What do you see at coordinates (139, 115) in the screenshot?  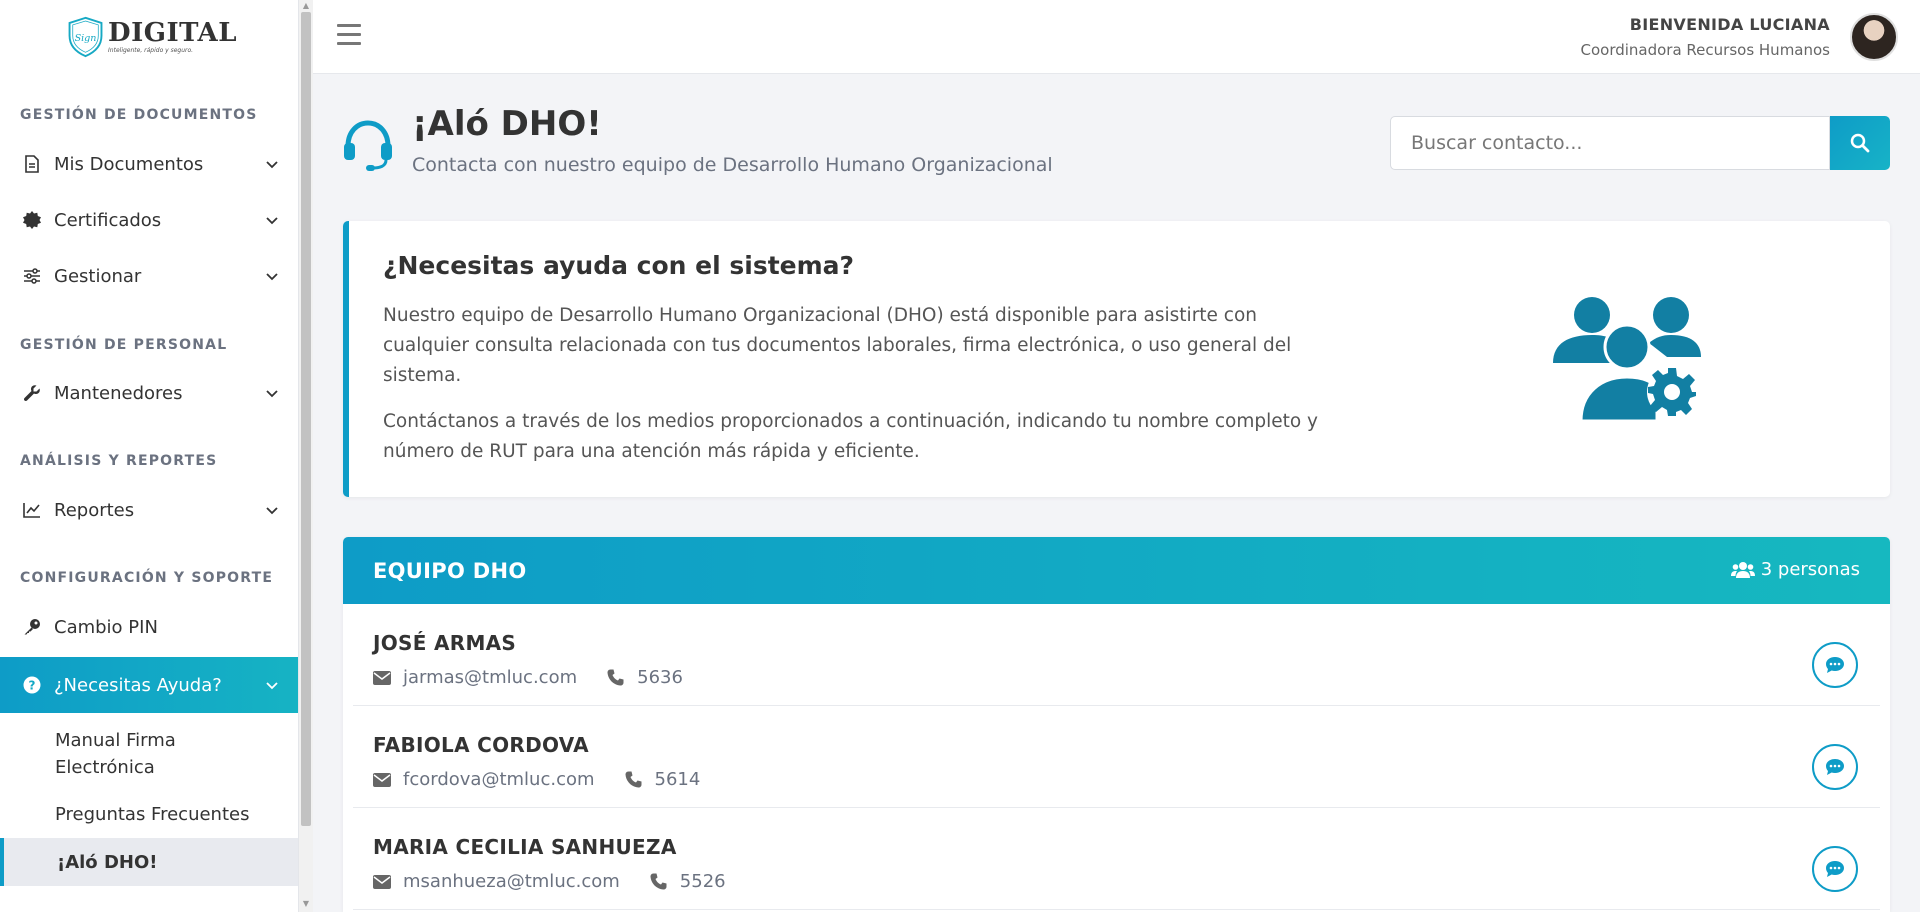 I see `section-title-documentos: GESTIÓN DE DOCUMENTOS` at bounding box center [139, 115].